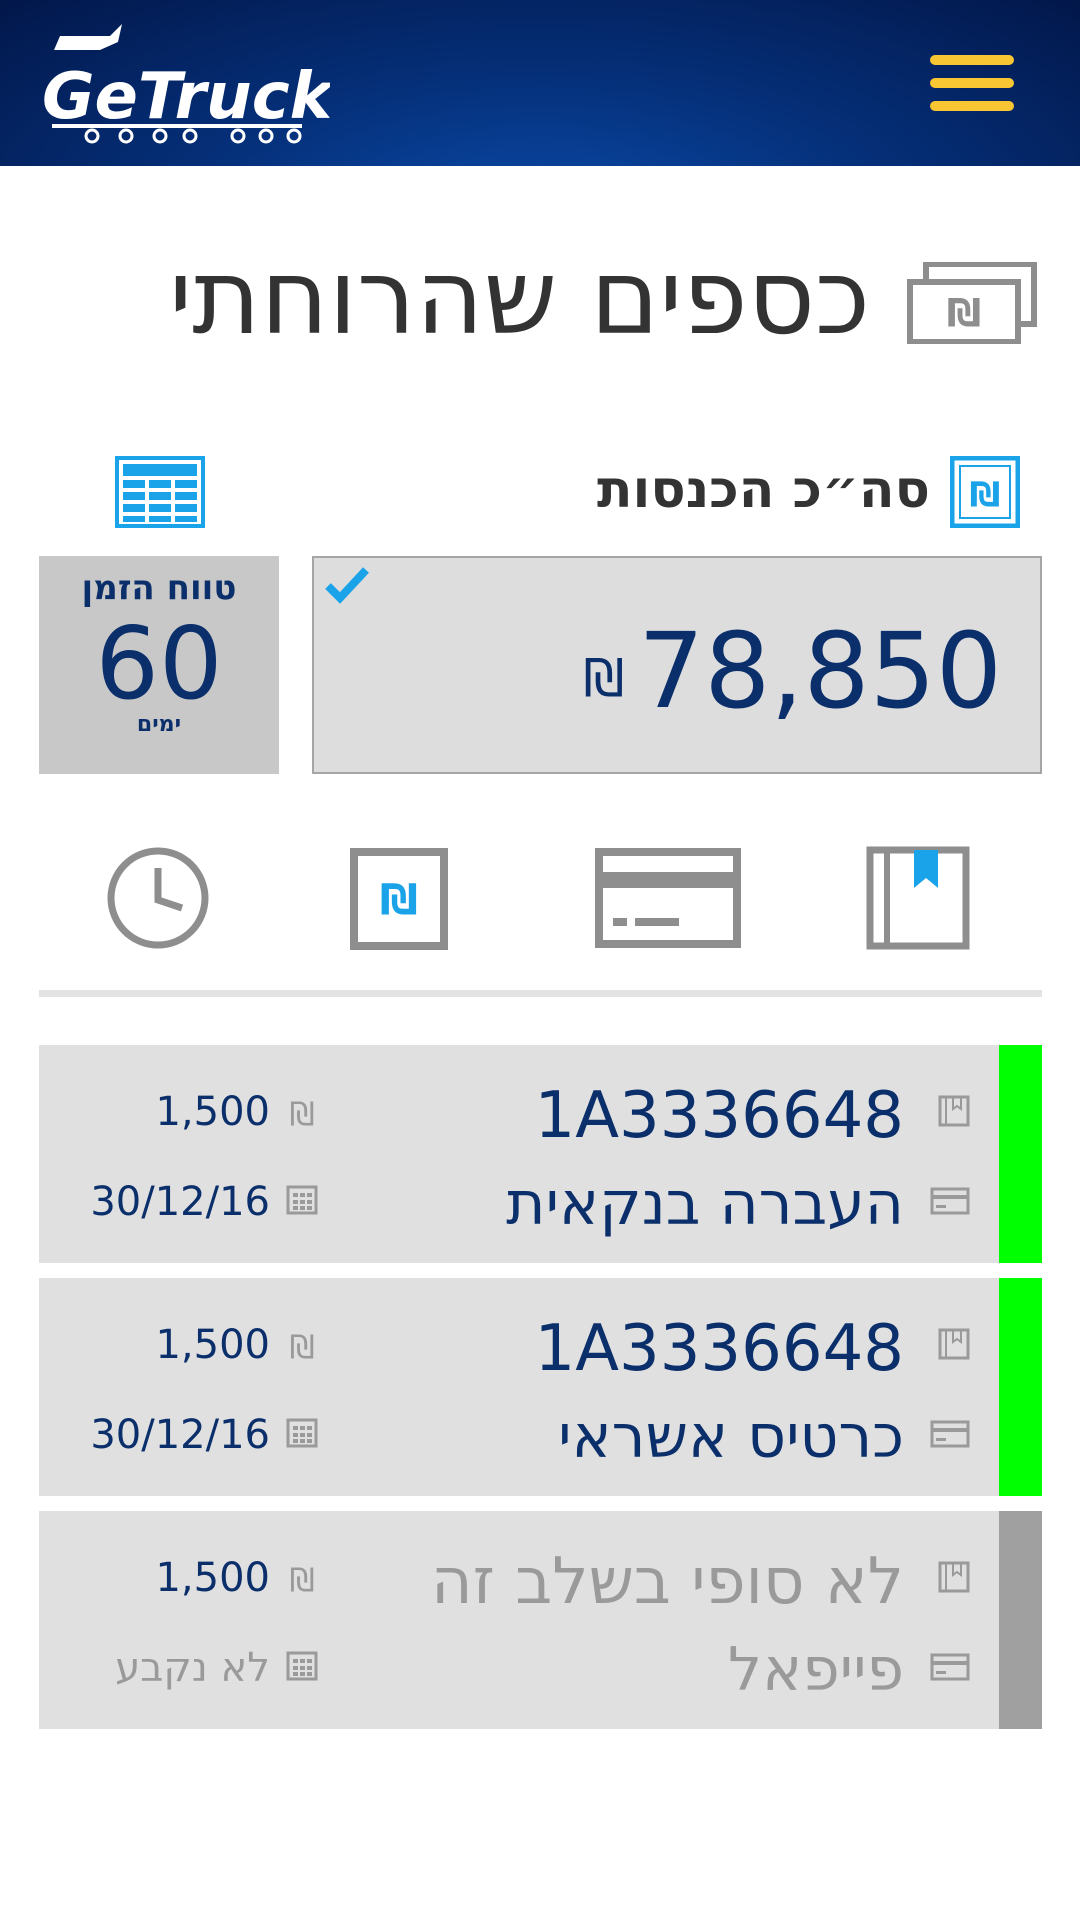 The width and height of the screenshot is (1080, 1920). I want to click on money-bills-icon: ₪, so click(972, 303).